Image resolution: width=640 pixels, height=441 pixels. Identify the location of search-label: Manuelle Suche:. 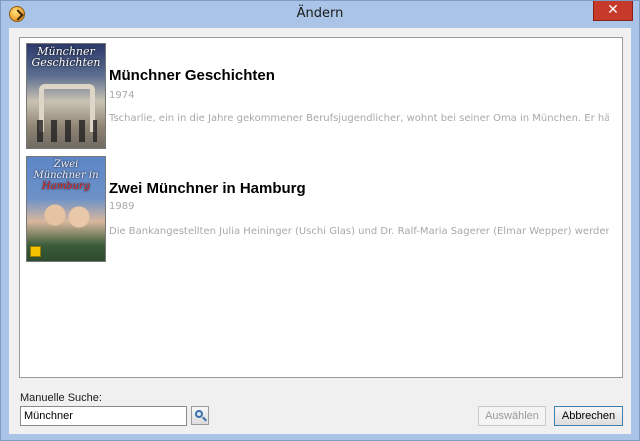
(61, 398).